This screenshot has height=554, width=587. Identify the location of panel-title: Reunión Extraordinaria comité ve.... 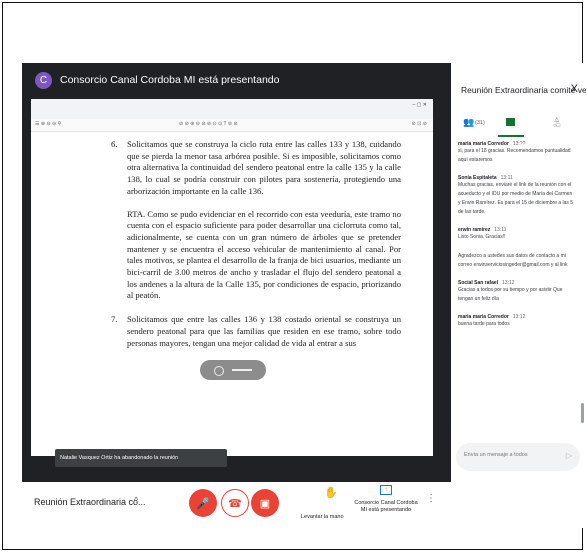
(523, 90).